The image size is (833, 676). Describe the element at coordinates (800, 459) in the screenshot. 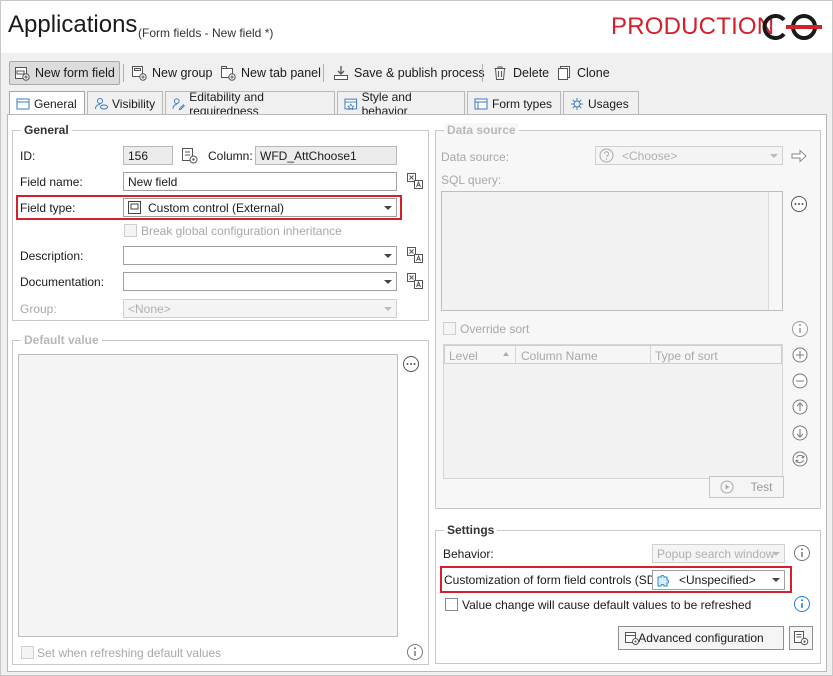

I see `refresh-icon` at that location.